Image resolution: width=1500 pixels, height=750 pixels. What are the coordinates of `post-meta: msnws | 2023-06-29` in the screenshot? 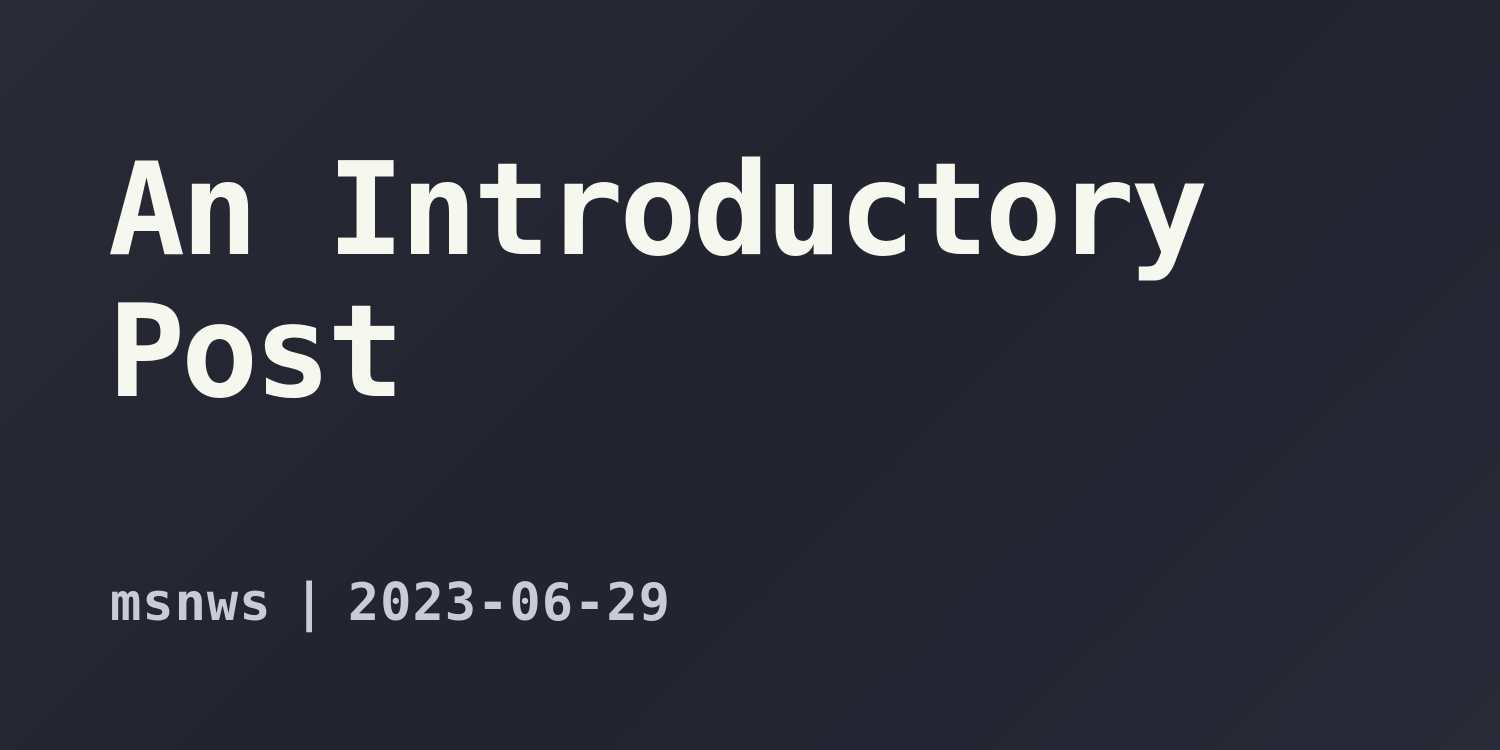 It's located at (390, 603).